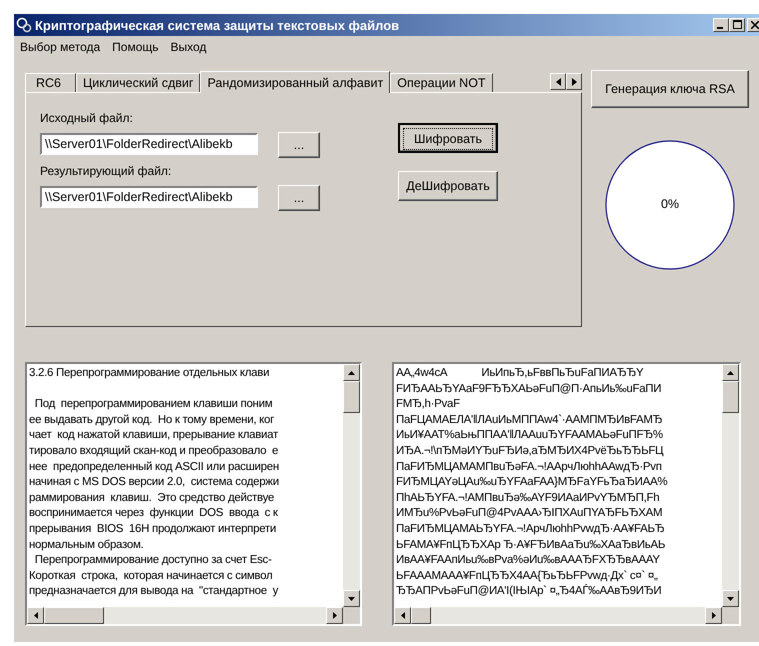 This screenshot has width=759, height=646. Describe the element at coordinates (441, 82) in the screenshot. I see `tab: Операции NOT` at that location.